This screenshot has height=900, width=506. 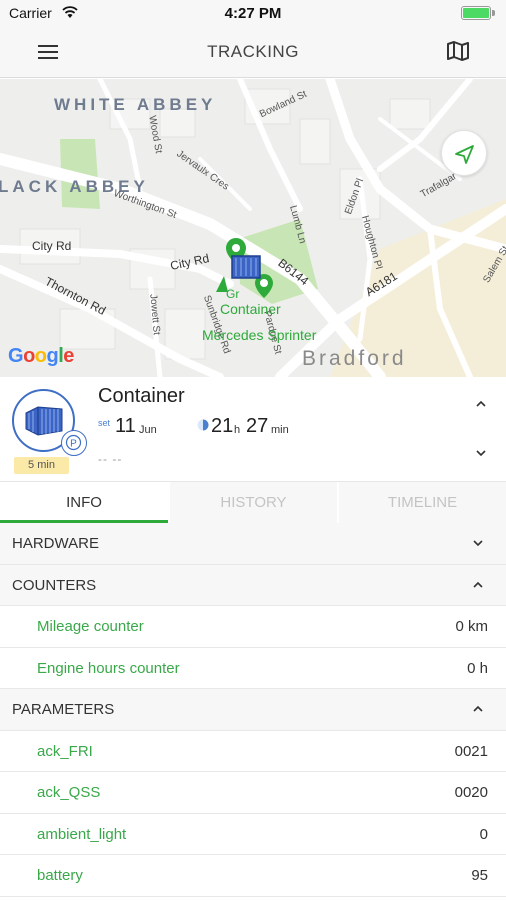 I want to click on list-item: ack_FRI 0021, so click(x=253, y=751).